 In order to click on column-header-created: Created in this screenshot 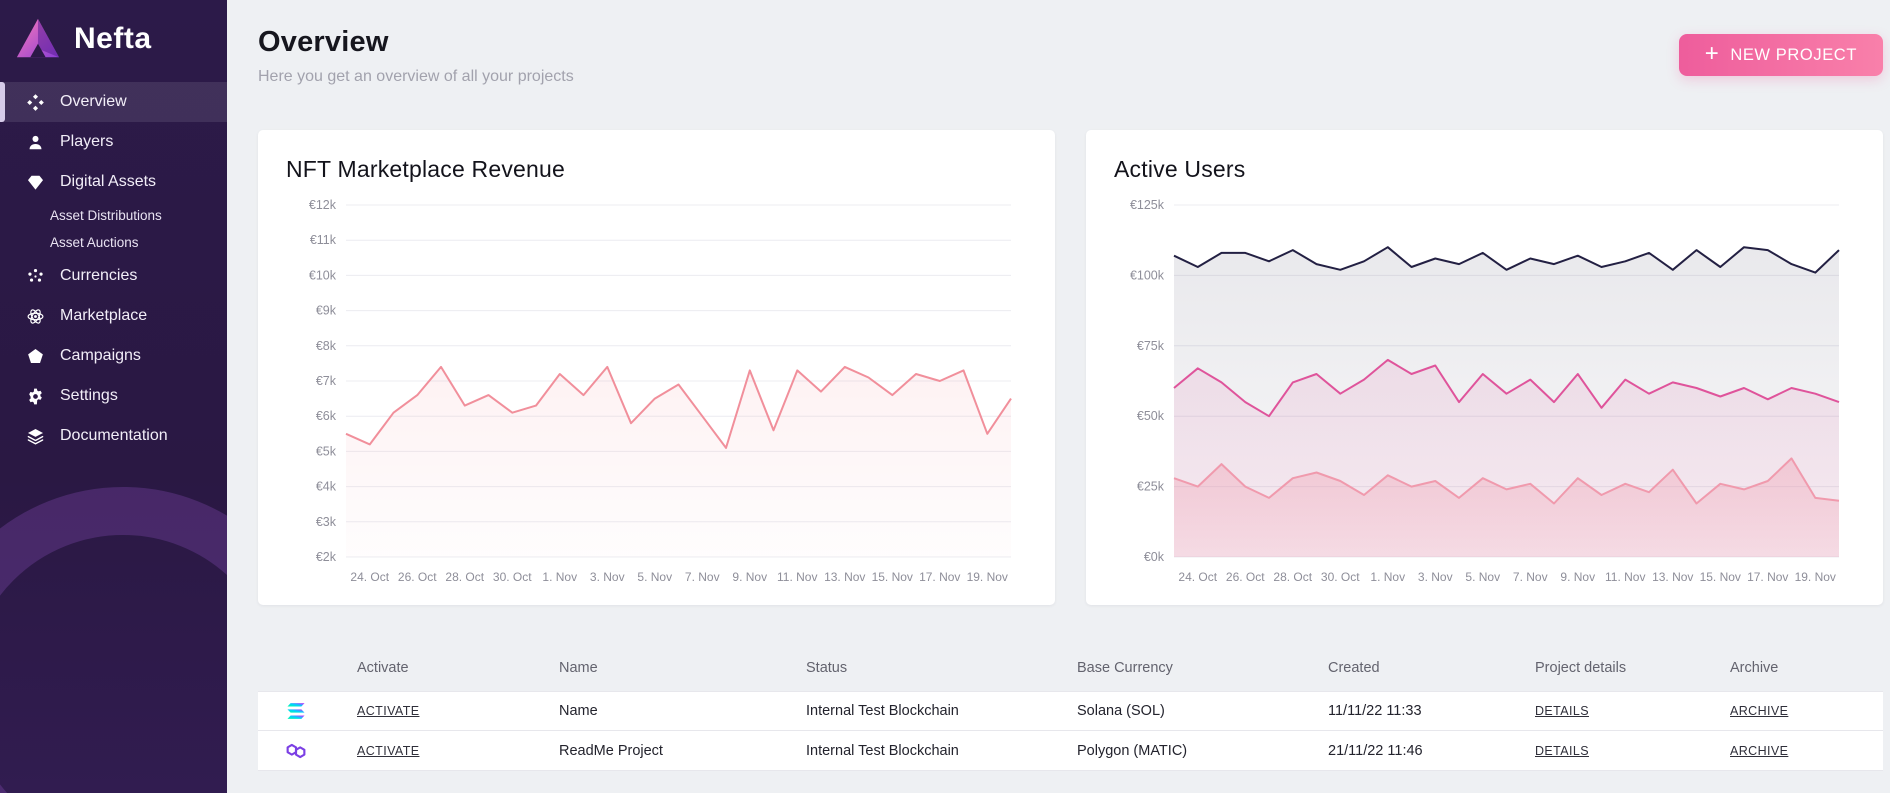, I will do `click(1354, 668)`.